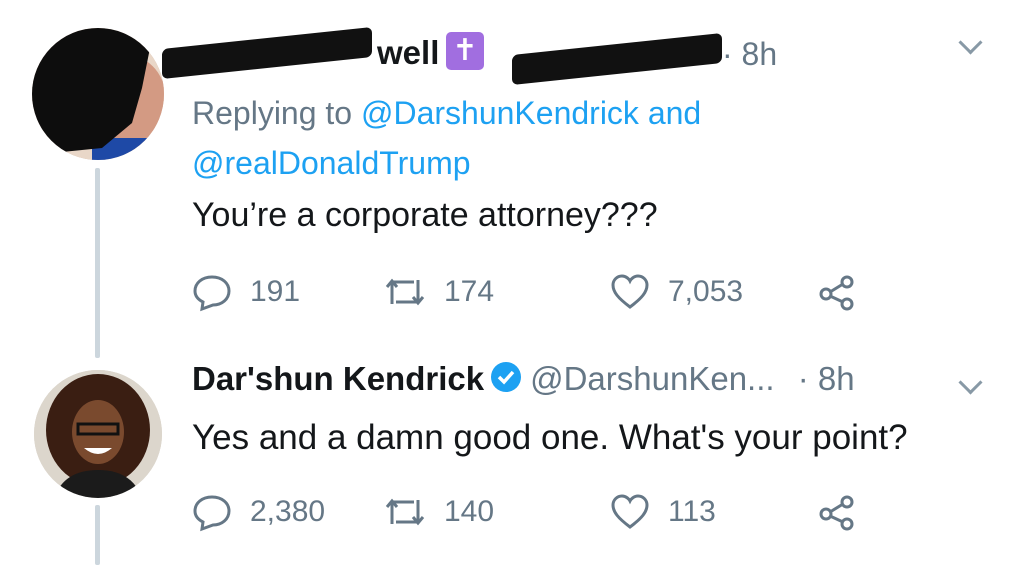 This screenshot has height=565, width=1024. I want to click on display-name: well, so click(408, 53).